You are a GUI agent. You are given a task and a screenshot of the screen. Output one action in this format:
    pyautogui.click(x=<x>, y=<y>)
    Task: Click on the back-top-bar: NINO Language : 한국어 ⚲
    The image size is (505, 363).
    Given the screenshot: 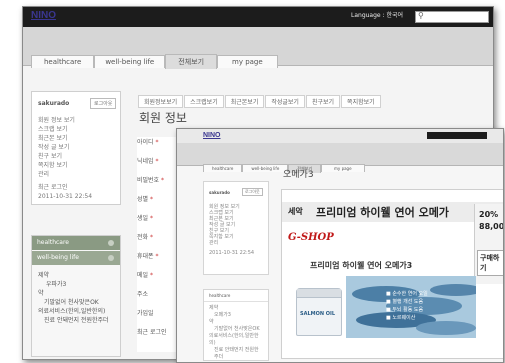 What is the action you would take?
    pyautogui.click(x=258, y=17)
    